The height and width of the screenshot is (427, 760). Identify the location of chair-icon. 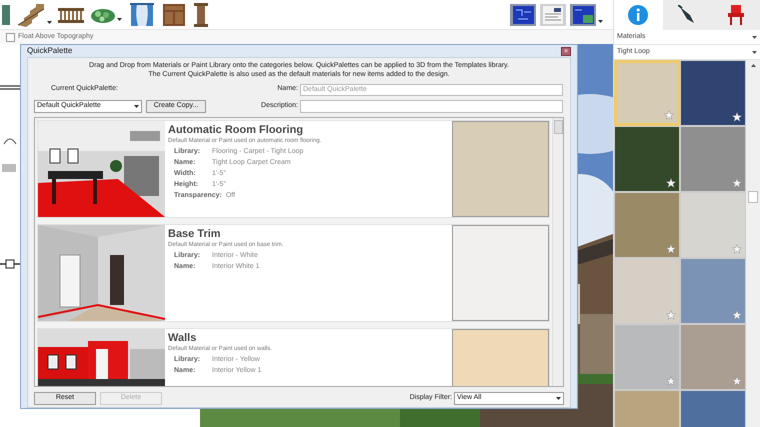
(736, 15).